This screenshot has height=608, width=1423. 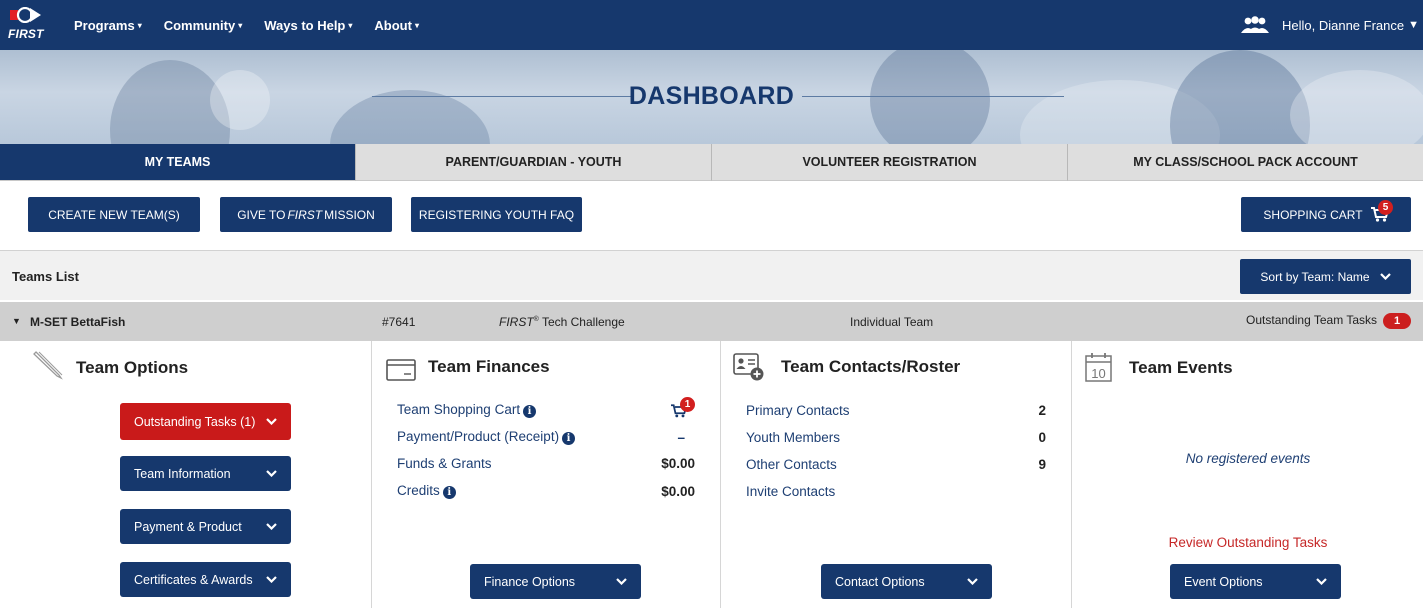 I want to click on create-new-team-label: CREATE NEW TEAM(S), so click(x=114, y=214).